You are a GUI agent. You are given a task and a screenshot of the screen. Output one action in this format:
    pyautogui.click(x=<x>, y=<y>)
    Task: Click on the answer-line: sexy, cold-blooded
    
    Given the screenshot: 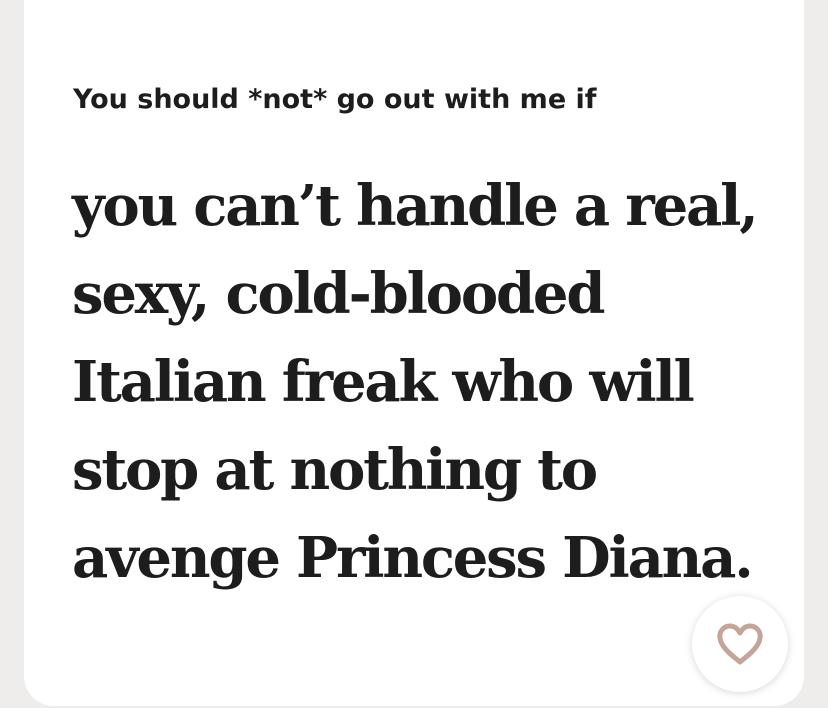 What is the action you would take?
    pyautogui.click(x=339, y=294)
    